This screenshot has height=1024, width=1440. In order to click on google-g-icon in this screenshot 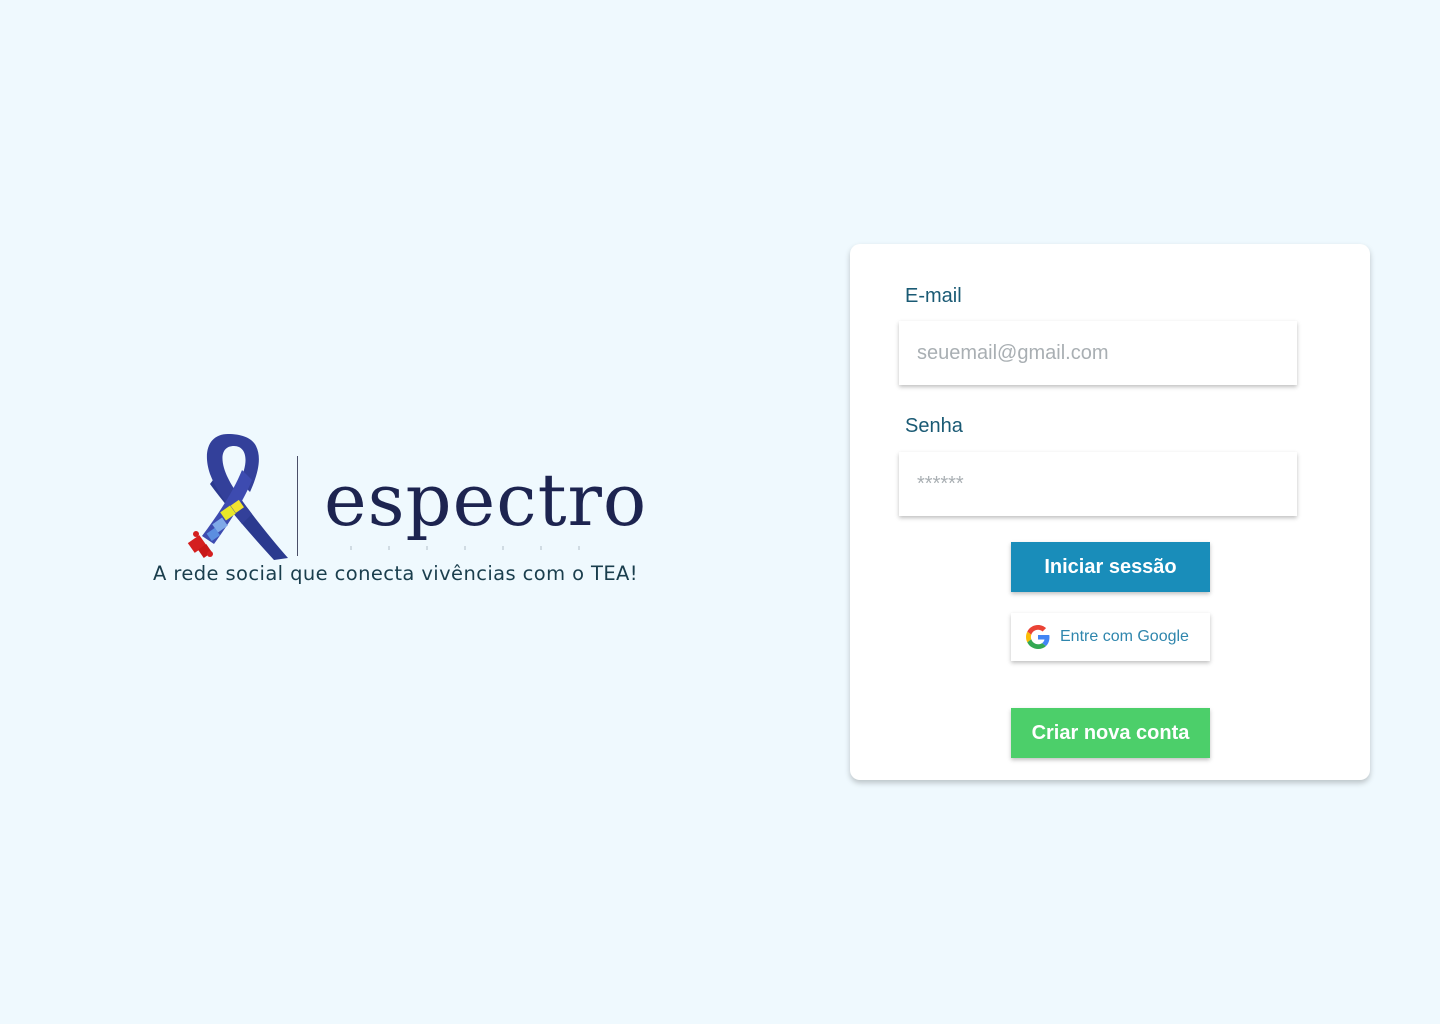, I will do `click(1038, 637)`.